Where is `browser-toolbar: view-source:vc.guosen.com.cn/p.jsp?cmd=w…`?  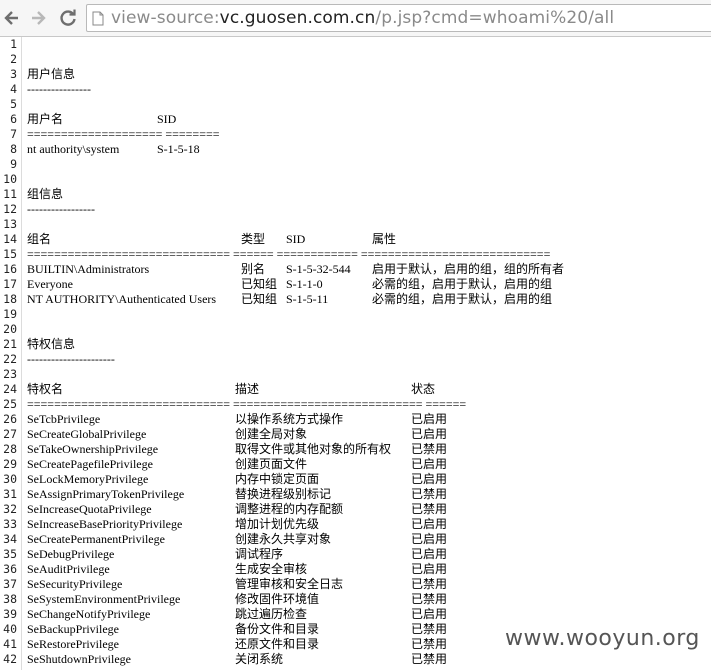
browser-toolbar: view-source:vc.guosen.com.cn/p.jsp?cmd=w… is located at coordinates (355, 18).